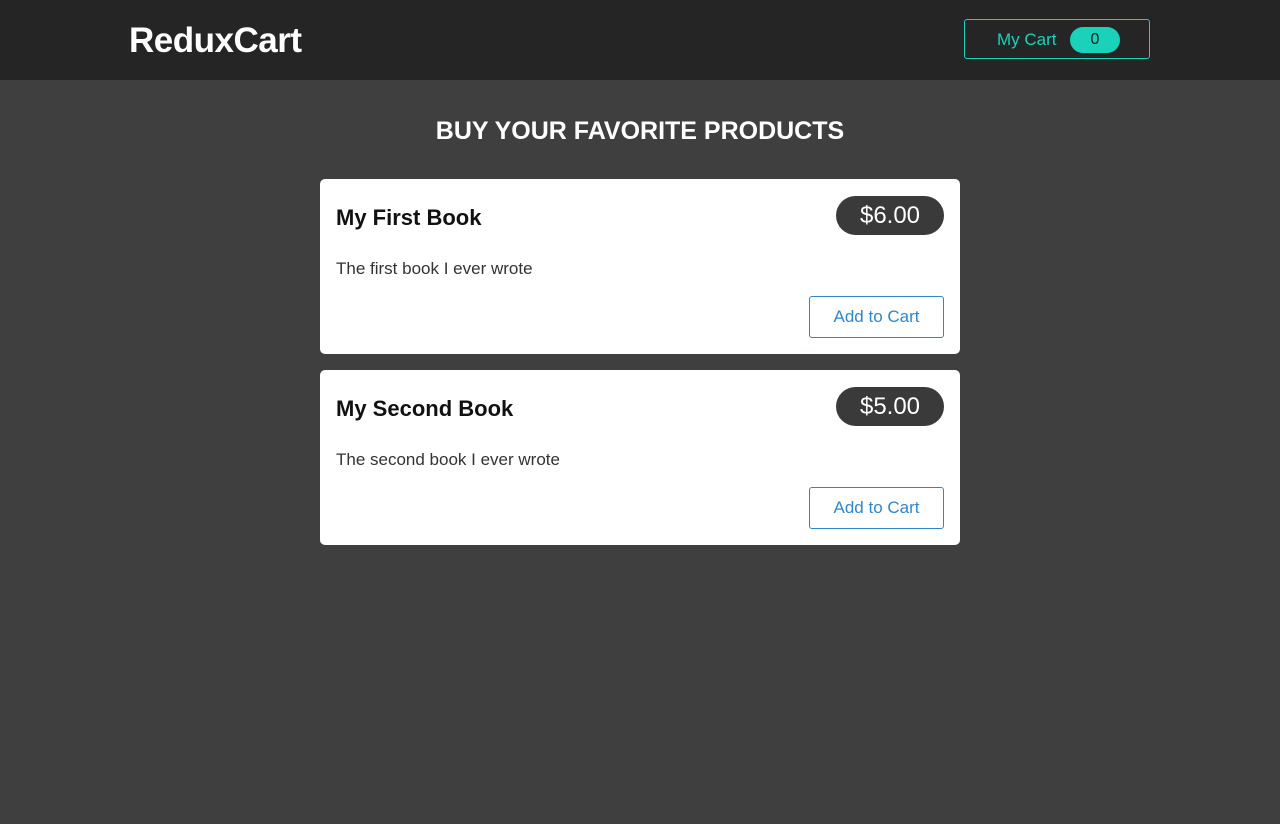 This screenshot has width=1280, height=824. Describe the element at coordinates (890, 406) in the screenshot. I see `price-badge: $5.00` at that location.